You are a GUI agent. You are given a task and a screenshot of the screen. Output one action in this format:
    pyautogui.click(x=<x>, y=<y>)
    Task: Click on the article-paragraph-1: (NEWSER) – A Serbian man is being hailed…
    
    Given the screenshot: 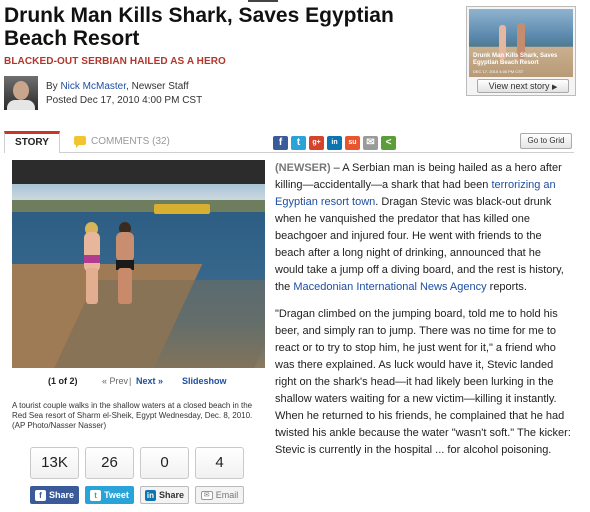 What is the action you would take?
    pyautogui.click(x=423, y=228)
    